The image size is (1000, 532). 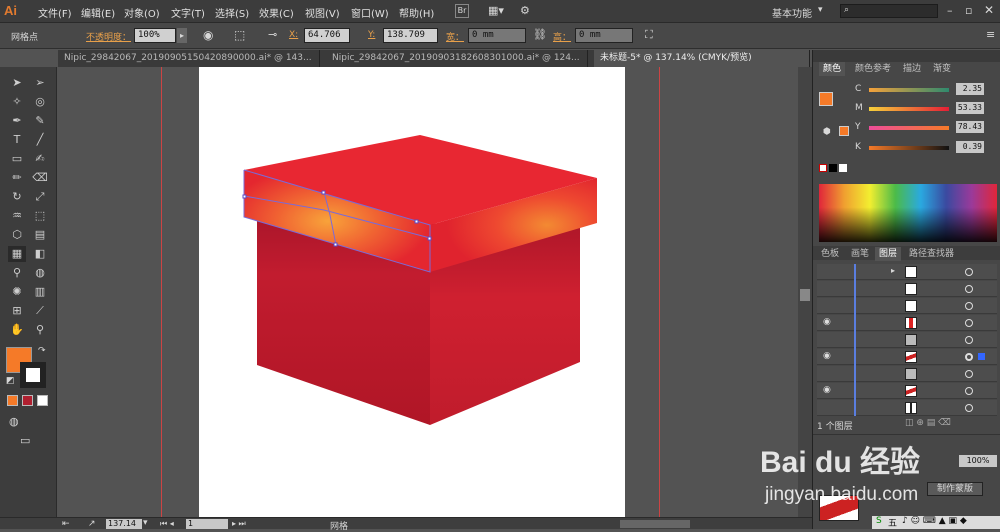 I want to click on white-swatch, so click(x=843, y=168).